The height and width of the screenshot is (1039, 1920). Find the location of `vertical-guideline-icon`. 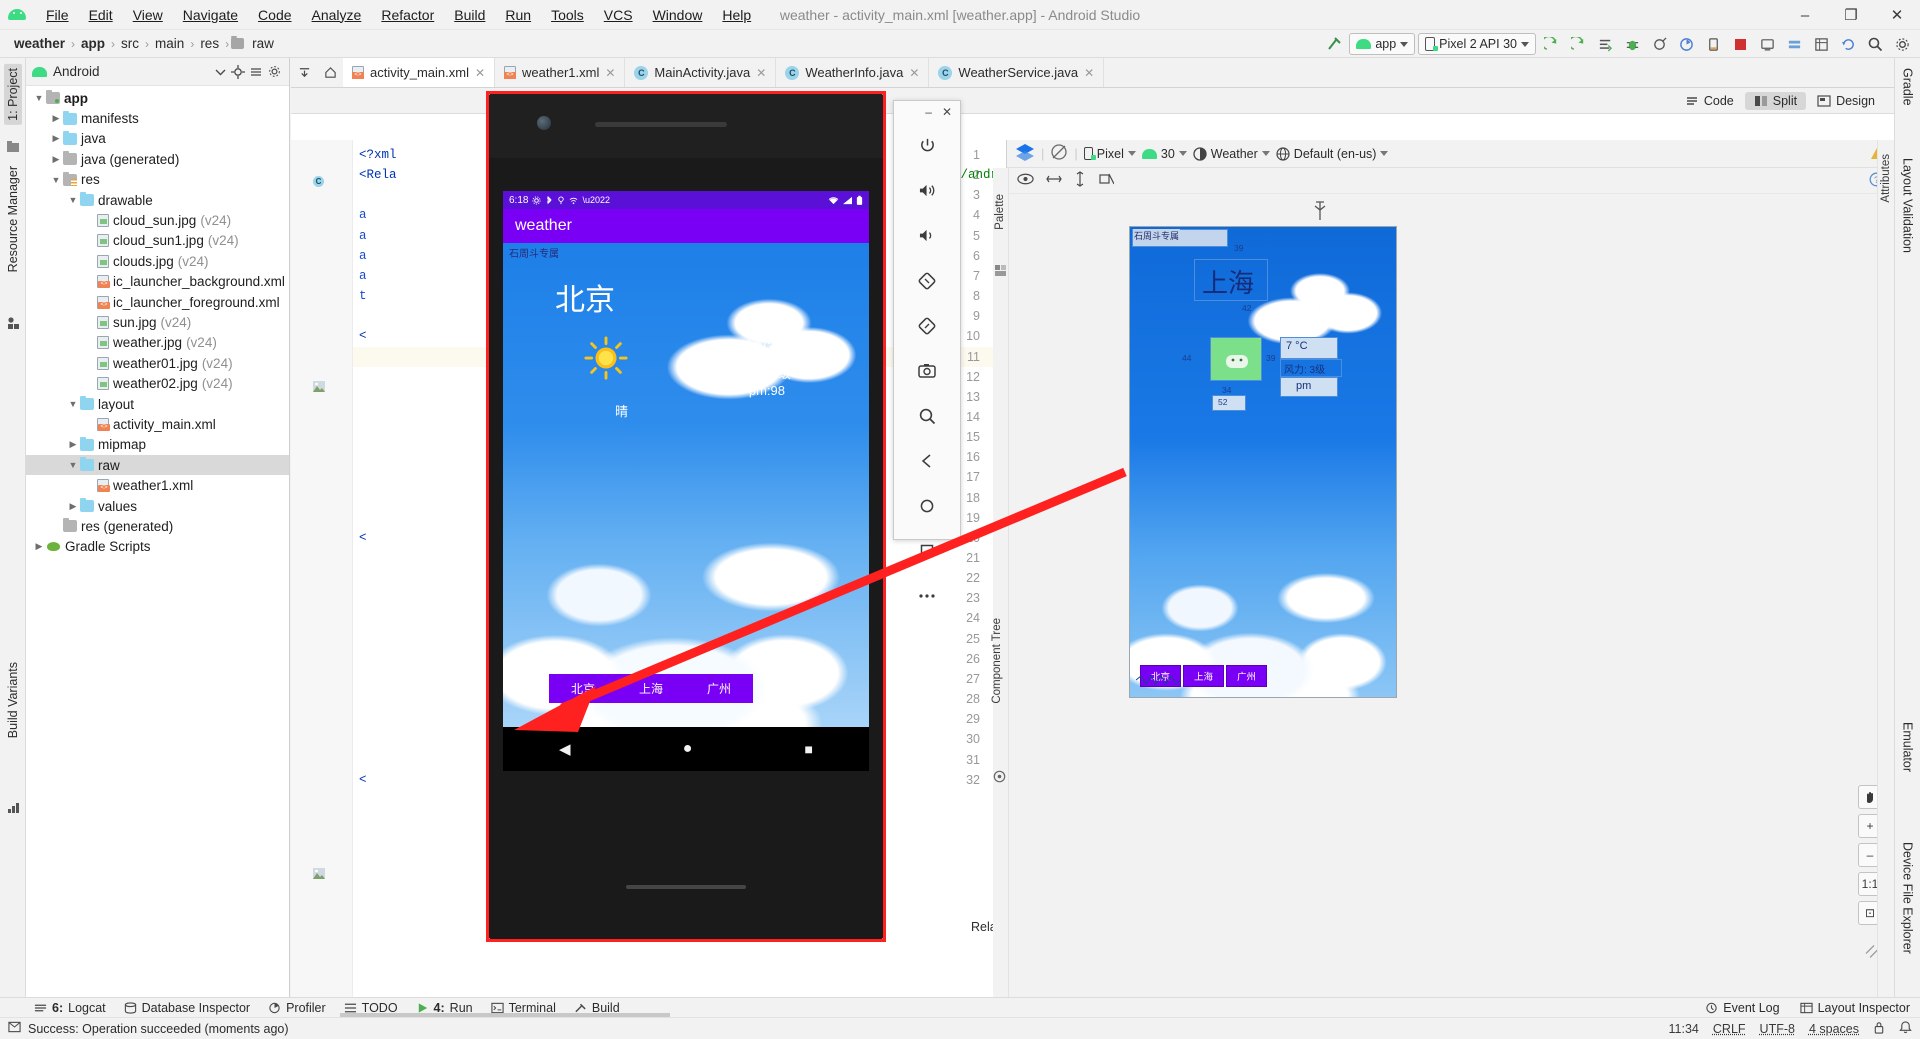

vertical-guideline-icon is located at coordinates (1080, 180).